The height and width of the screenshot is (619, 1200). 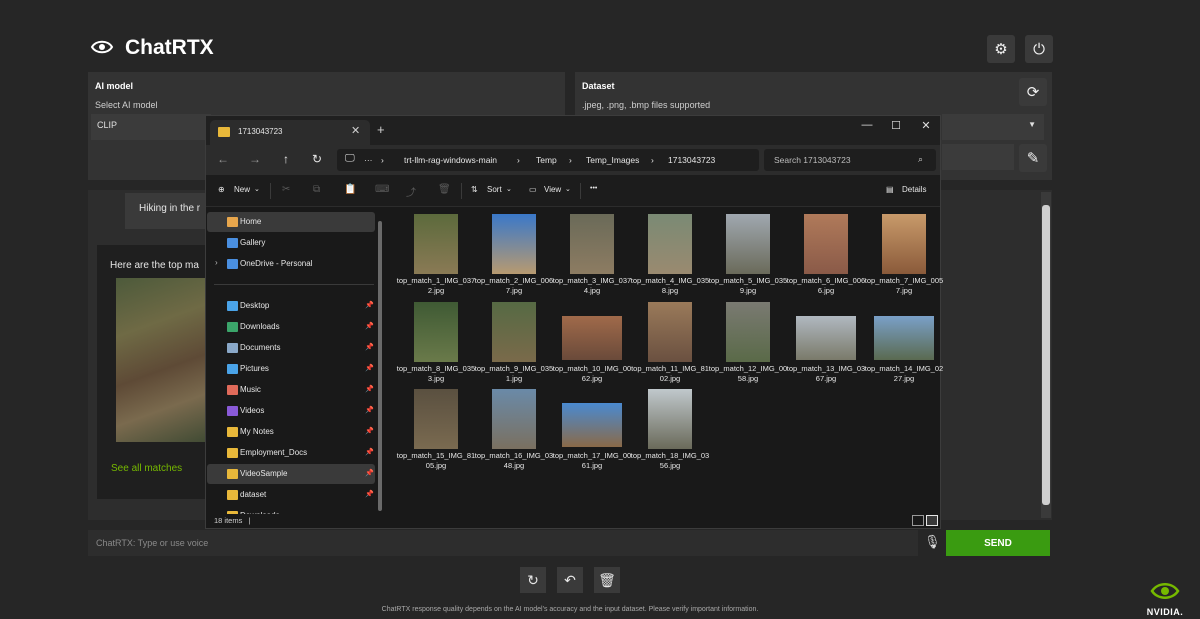 I want to click on breadcrumb-item: Temp_Images, so click(x=612, y=160).